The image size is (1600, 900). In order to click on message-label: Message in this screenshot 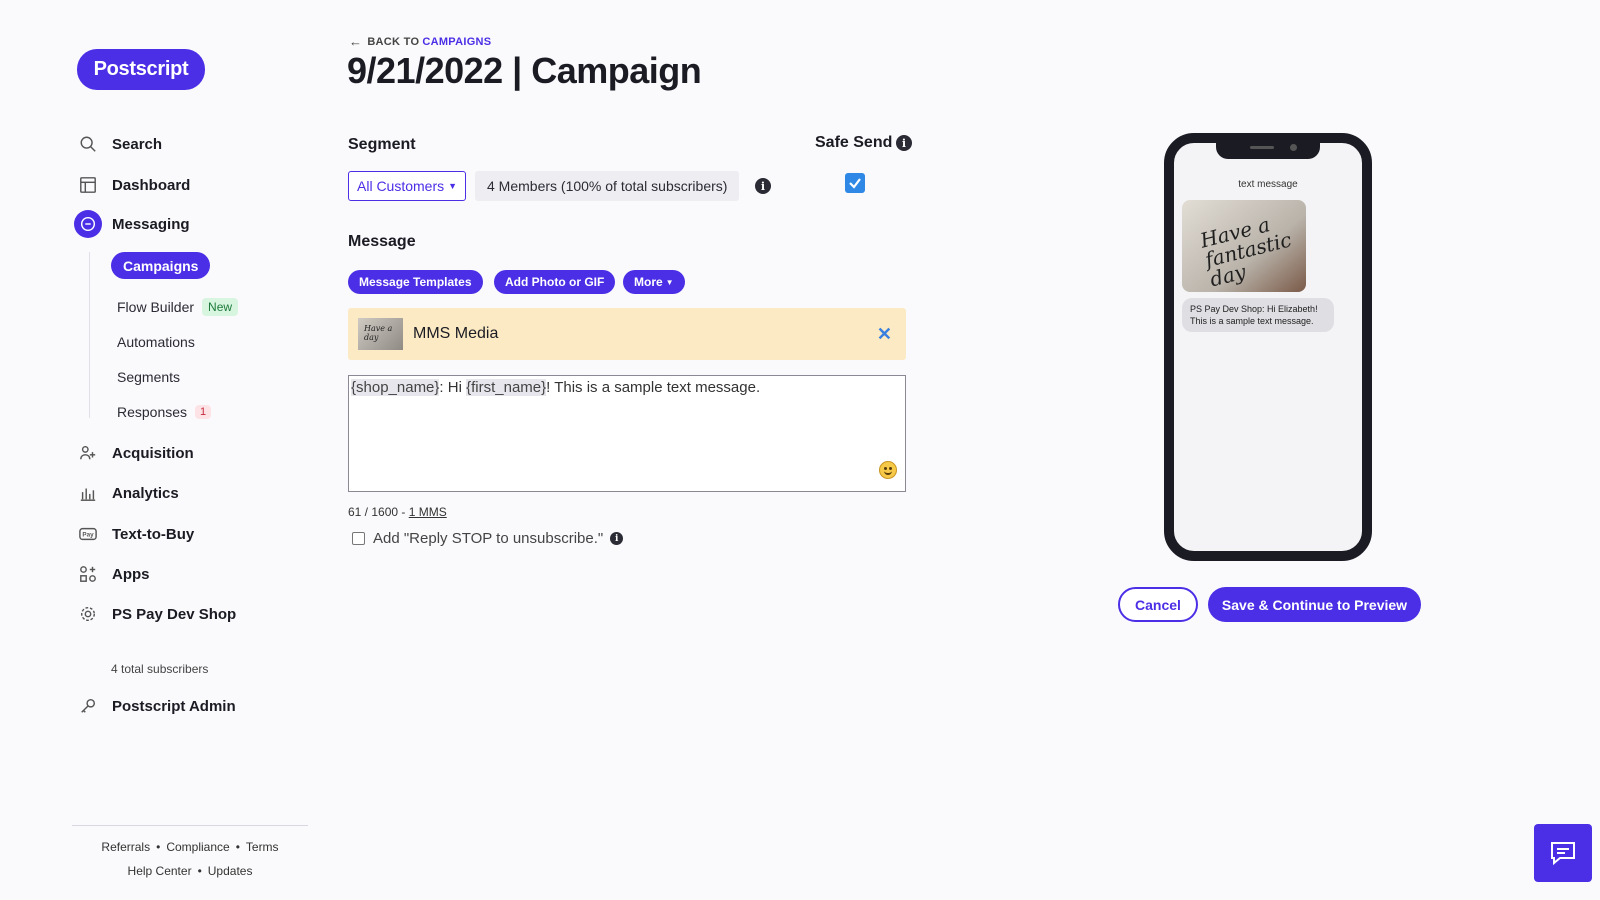, I will do `click(382, 241)`.